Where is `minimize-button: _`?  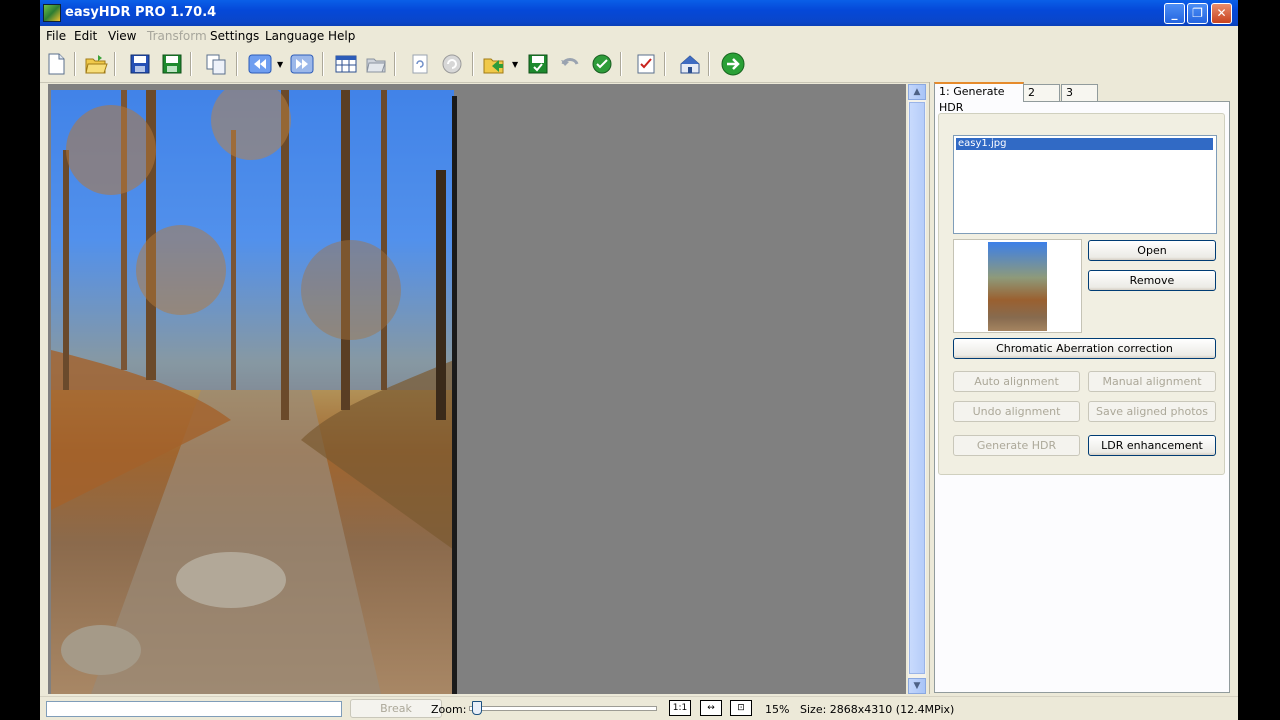
minimize-button: _ is located at coordinates (1174, 13).